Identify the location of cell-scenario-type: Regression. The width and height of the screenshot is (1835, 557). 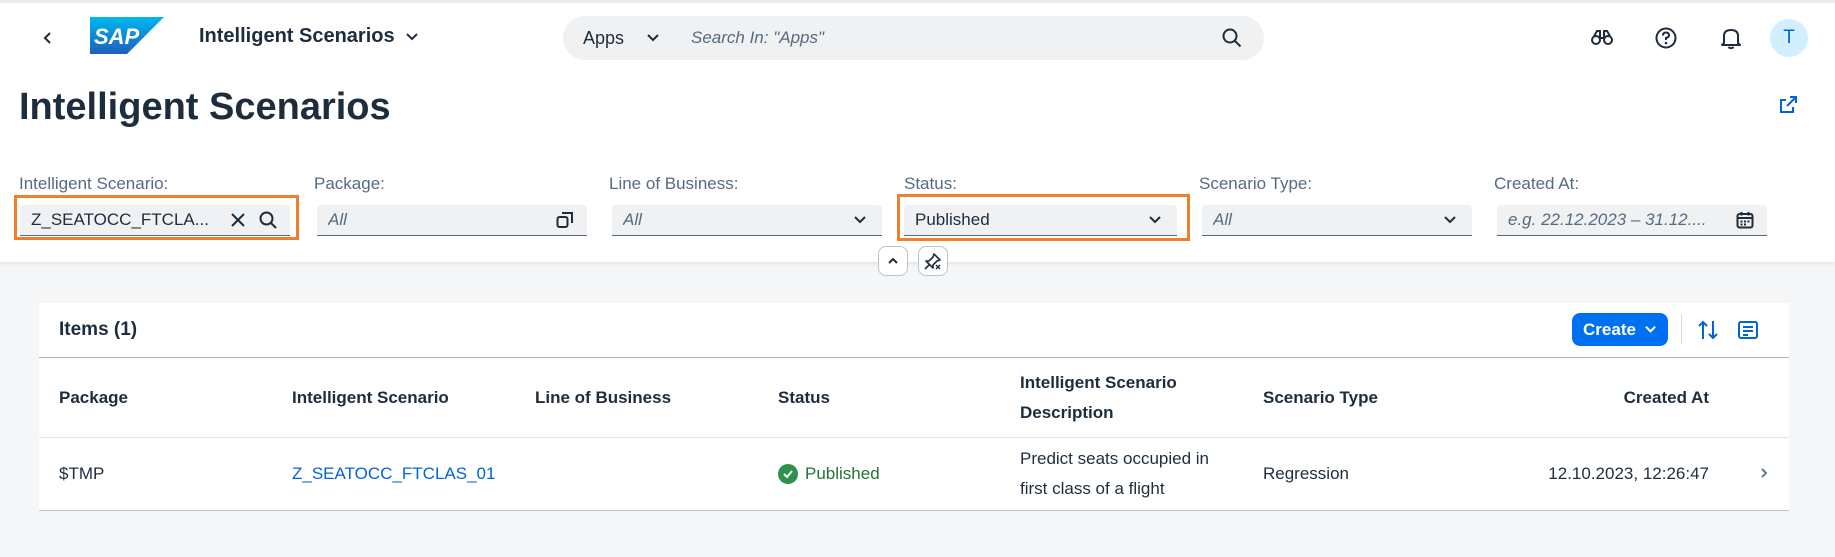
(1306, 473).